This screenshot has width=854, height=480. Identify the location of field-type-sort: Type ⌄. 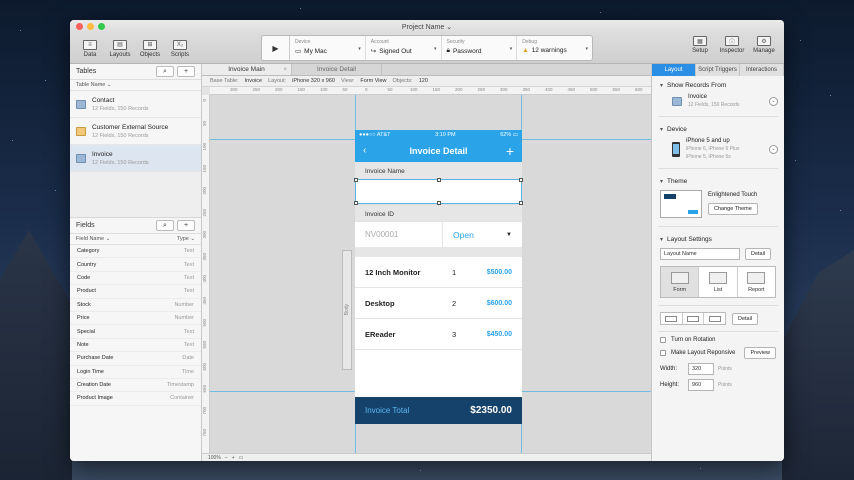
(186, 239).